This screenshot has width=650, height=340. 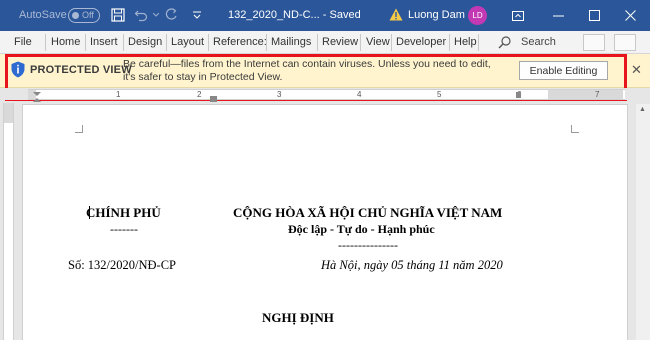 What do you see at coordinates (124, 229) in the screenshot?
I see `issuer-underline: -------` at bounding box center [124, 229].